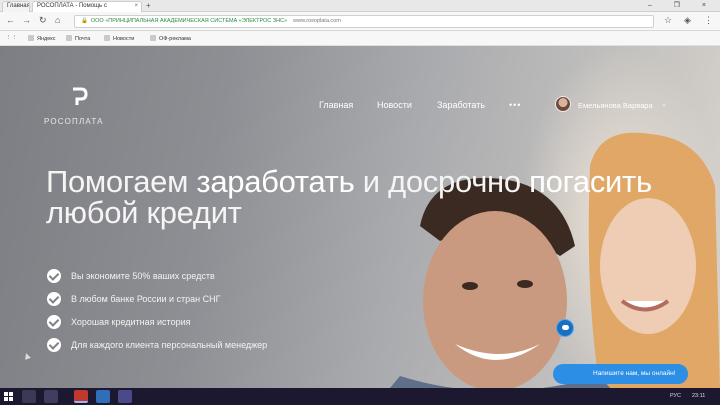 The height and width of the screenshot is (405, 720). I want to click on bookmark-yandex: Яндекс, so click(42, 38).